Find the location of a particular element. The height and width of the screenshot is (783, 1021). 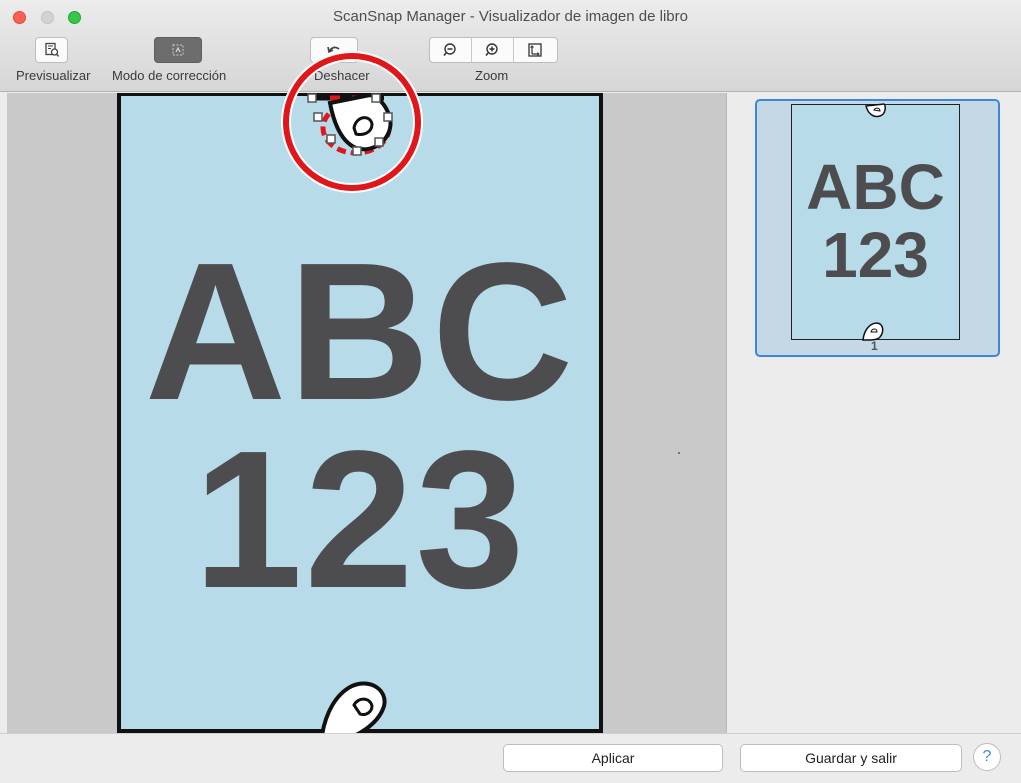

zoom-control is located at coordinates (493, 50).